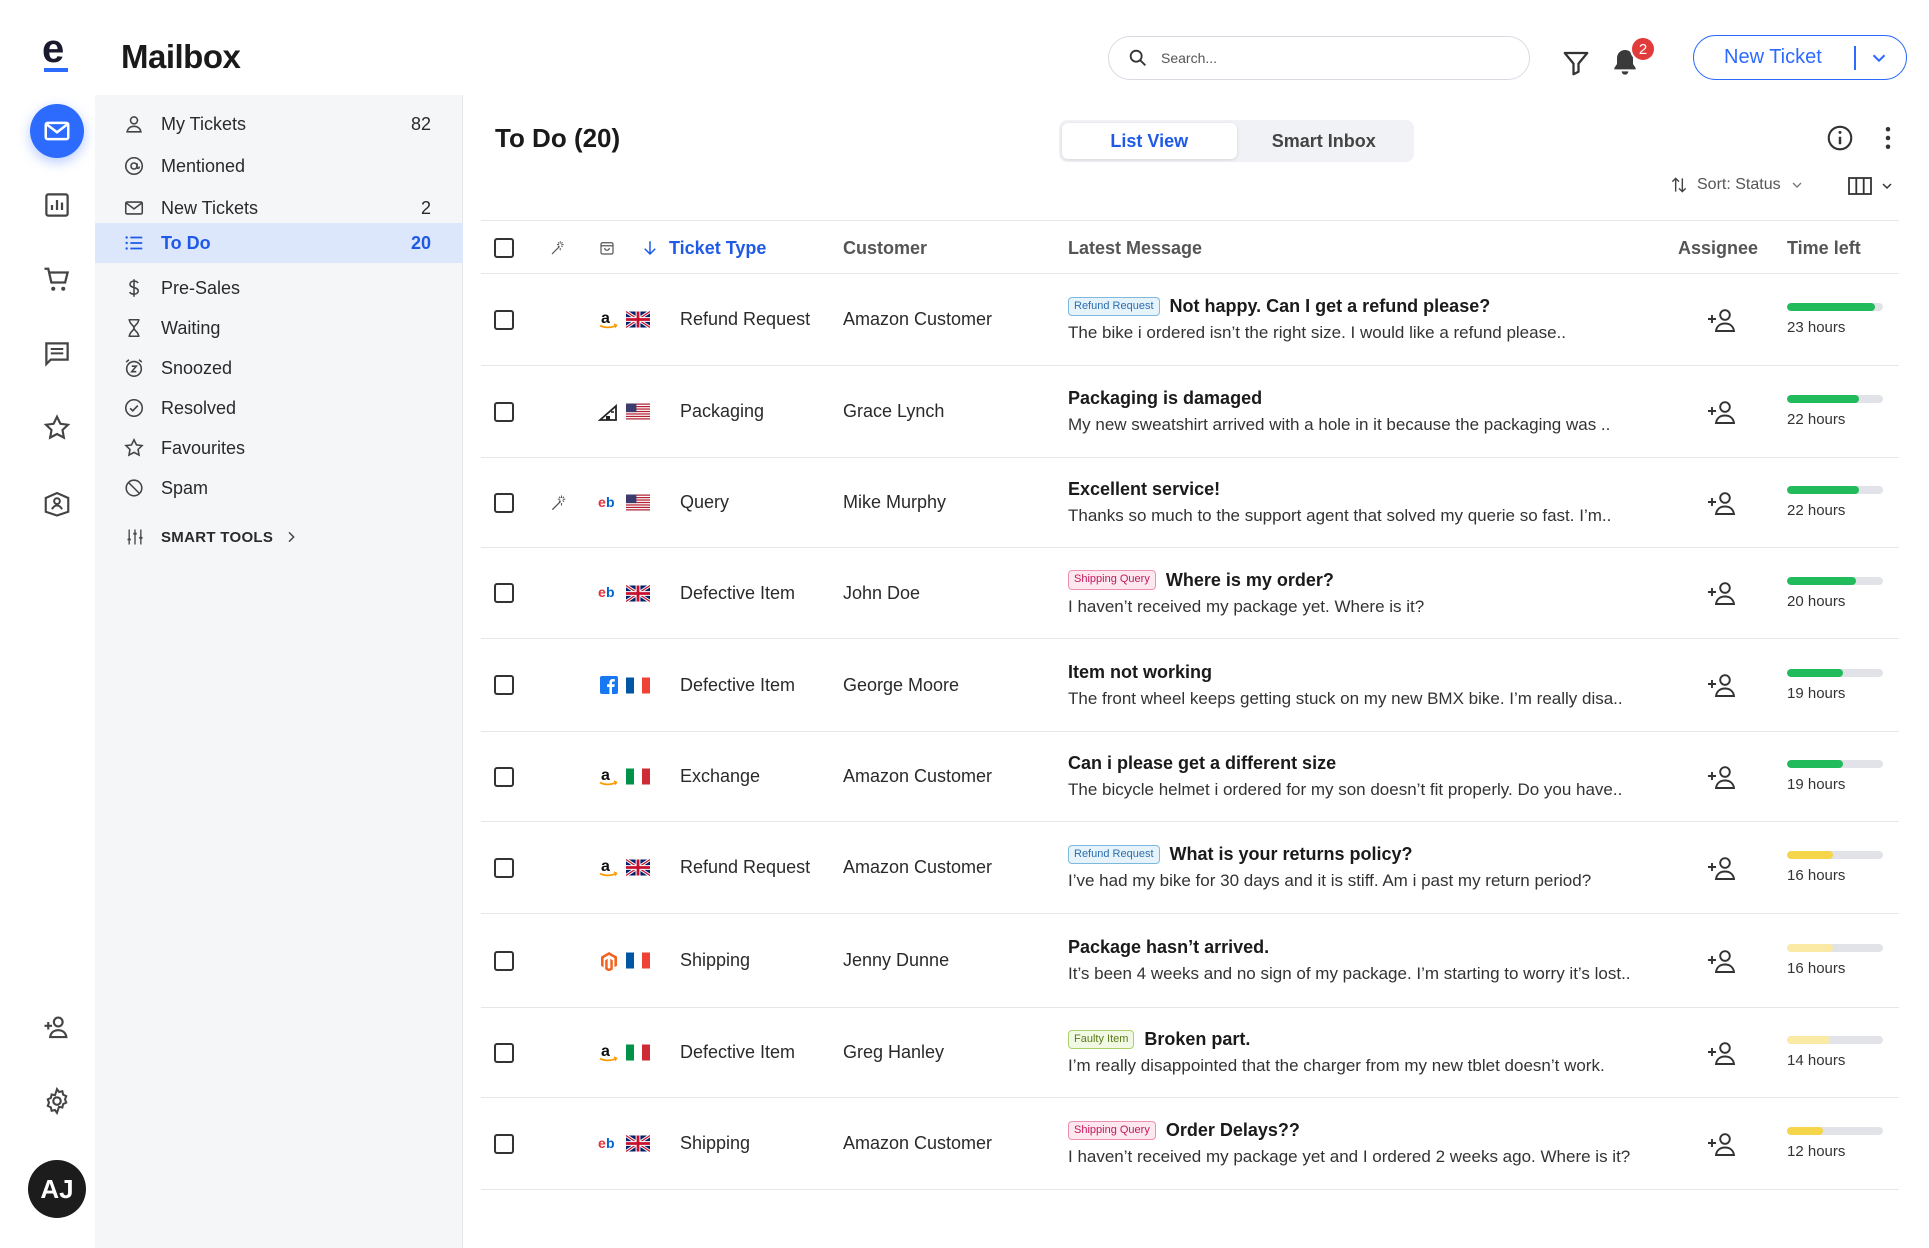 The image size is (1929, 1248). I want to click on message-title: Broken part., so click(1197, 1039).